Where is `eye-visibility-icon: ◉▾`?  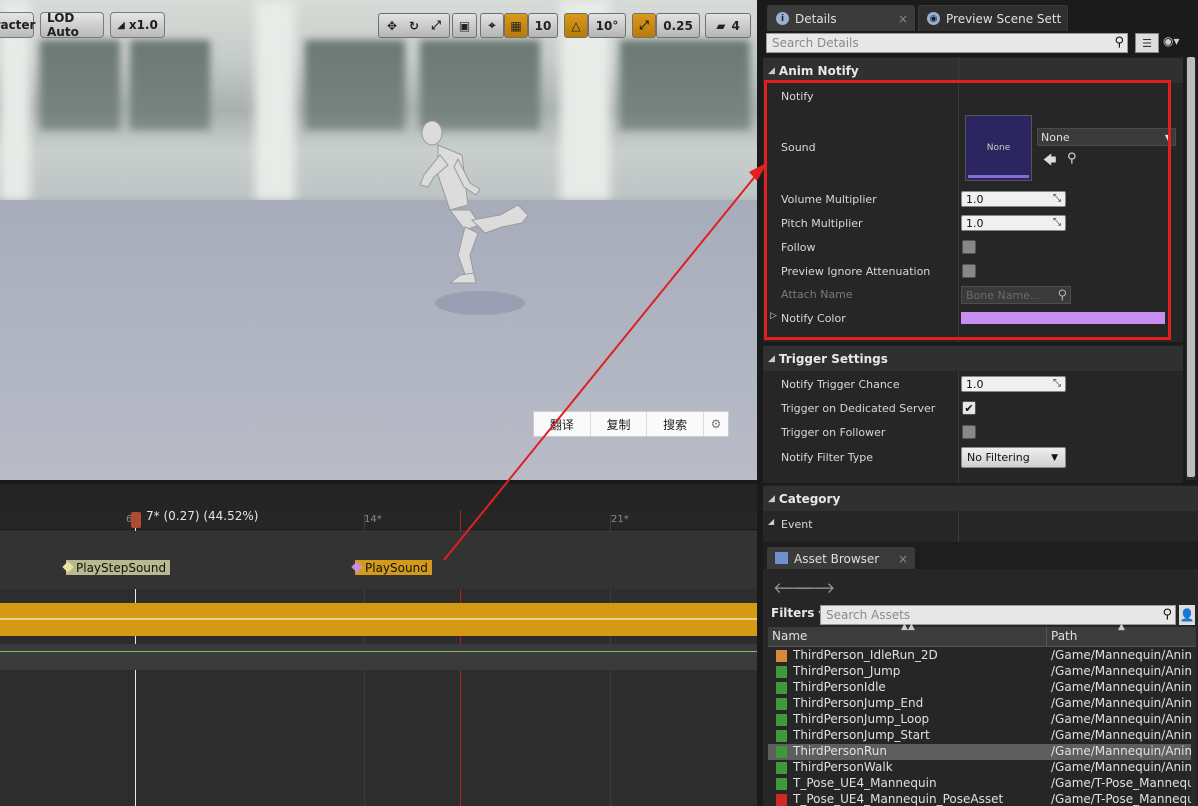
eye-visibility-icon: ◉▾ is located at coordinates (1171, 41).